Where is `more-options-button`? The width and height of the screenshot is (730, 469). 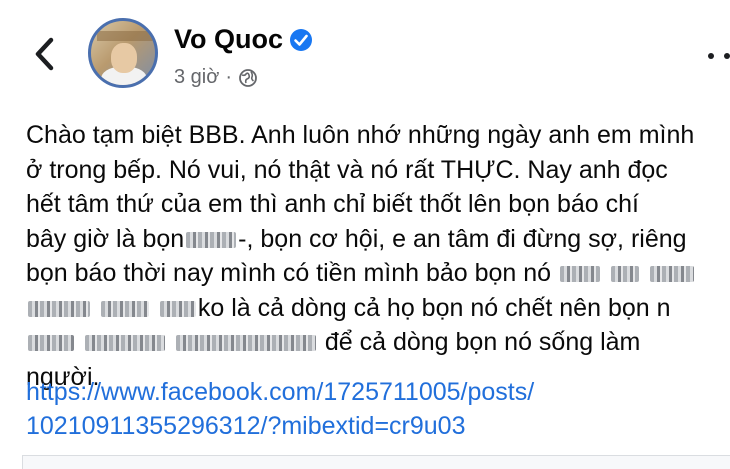
more-options-button is located at coordinates (719, 56).